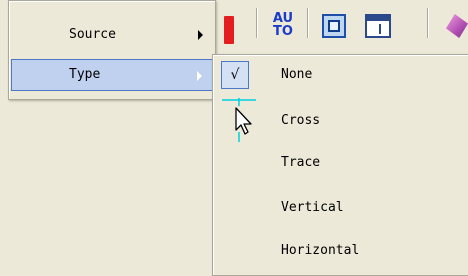  What do you see at coordinates (239, 120) in the screenshot?
I see `mouse-cursor-icon` at bounding box center [239, 120].